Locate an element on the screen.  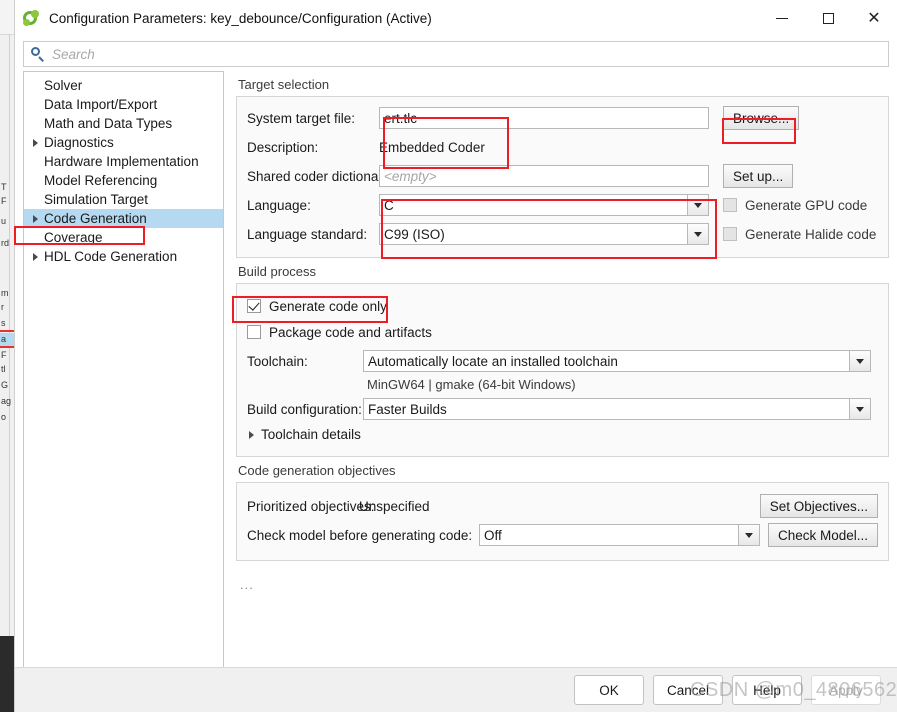
dialog-footer: OK Cancel Help Apply is located at coordinates (456, 689).